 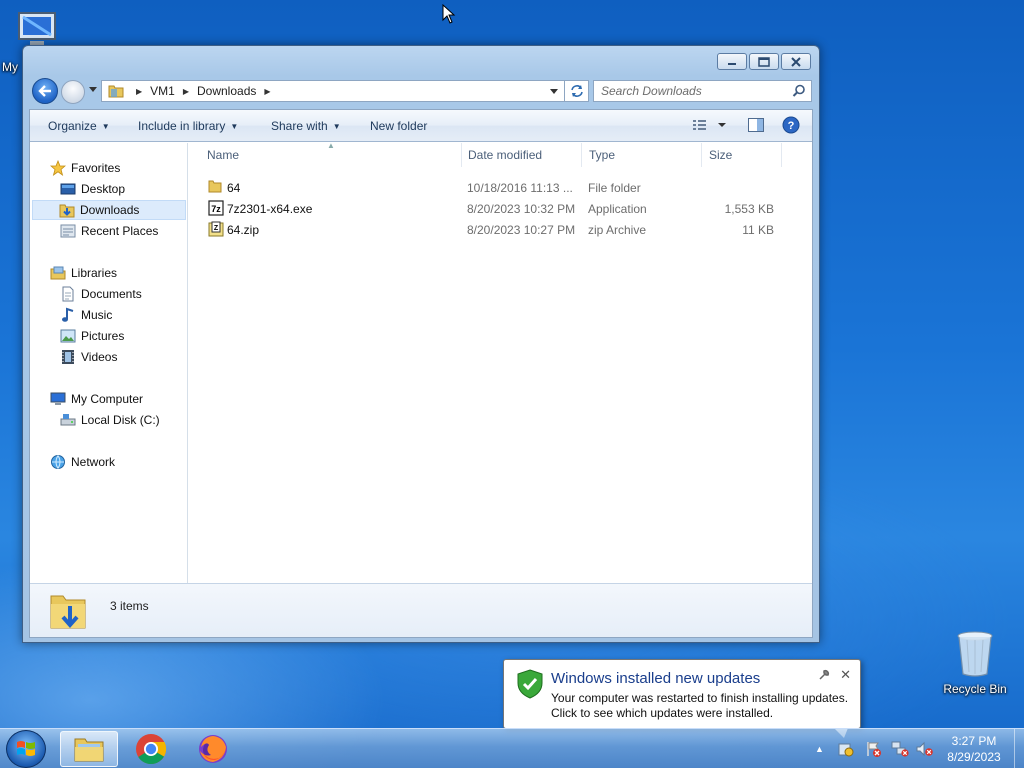 What do you see at coordinates (975, 663) in the screenshot?
I see `recycle-bin-desktop-icon: Recycle Bin` at bounding box center [975, 663].